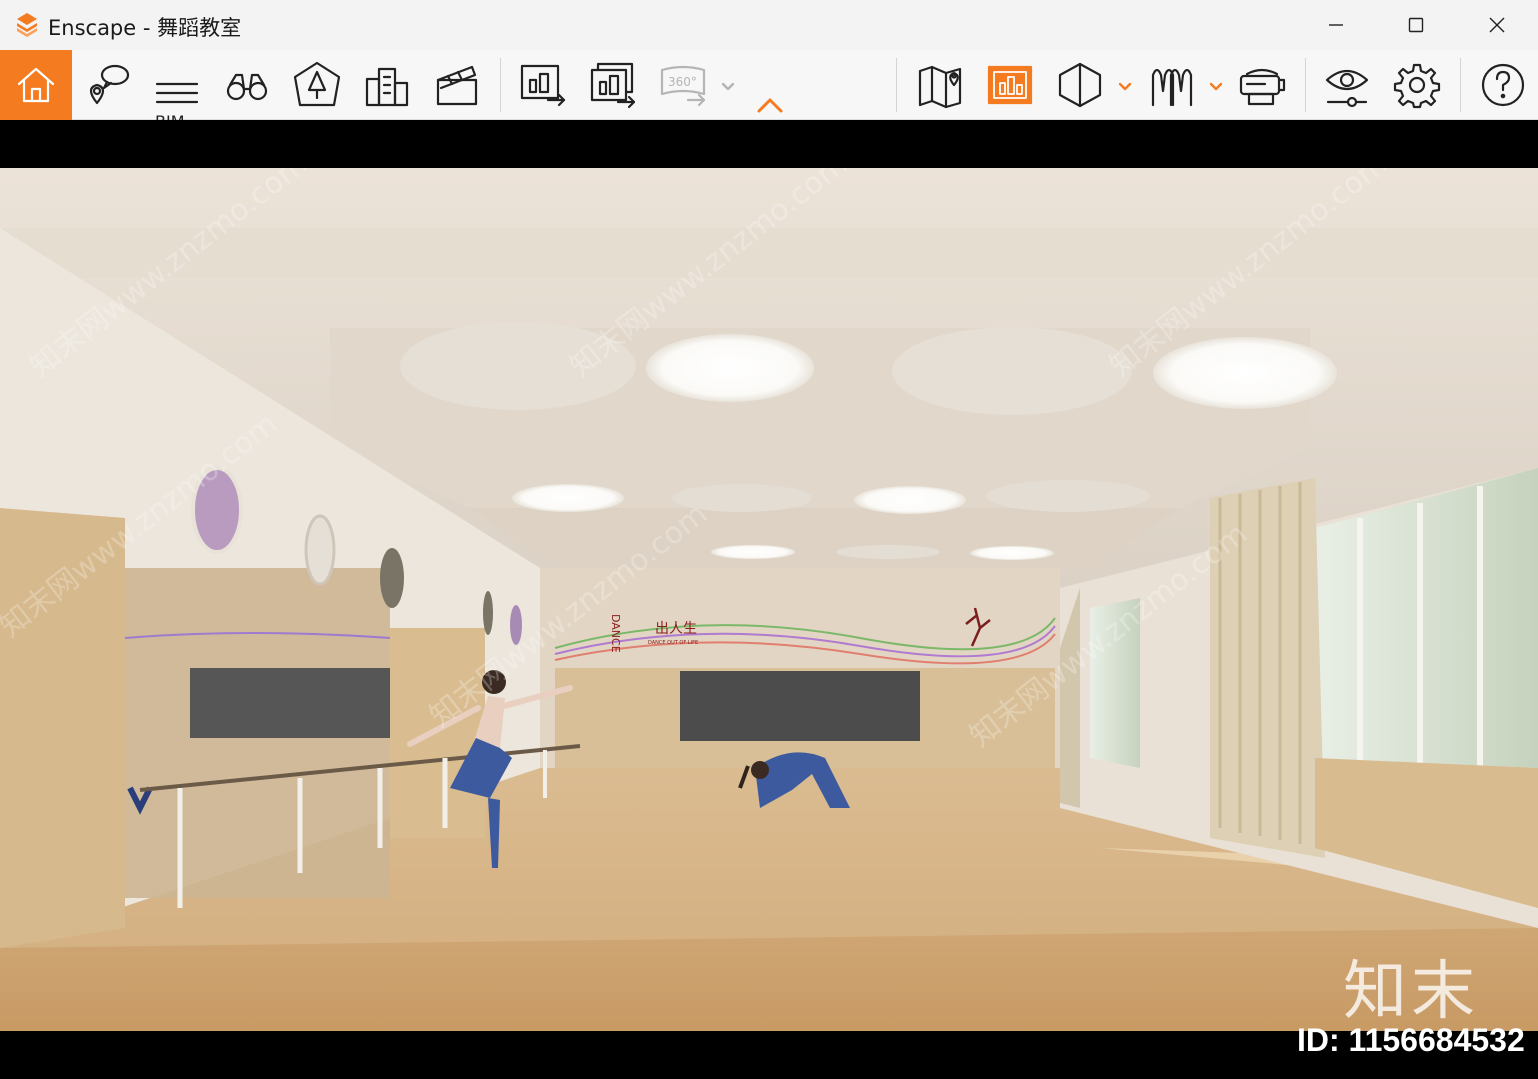  I want to click on people-button, so click(1171, 85).